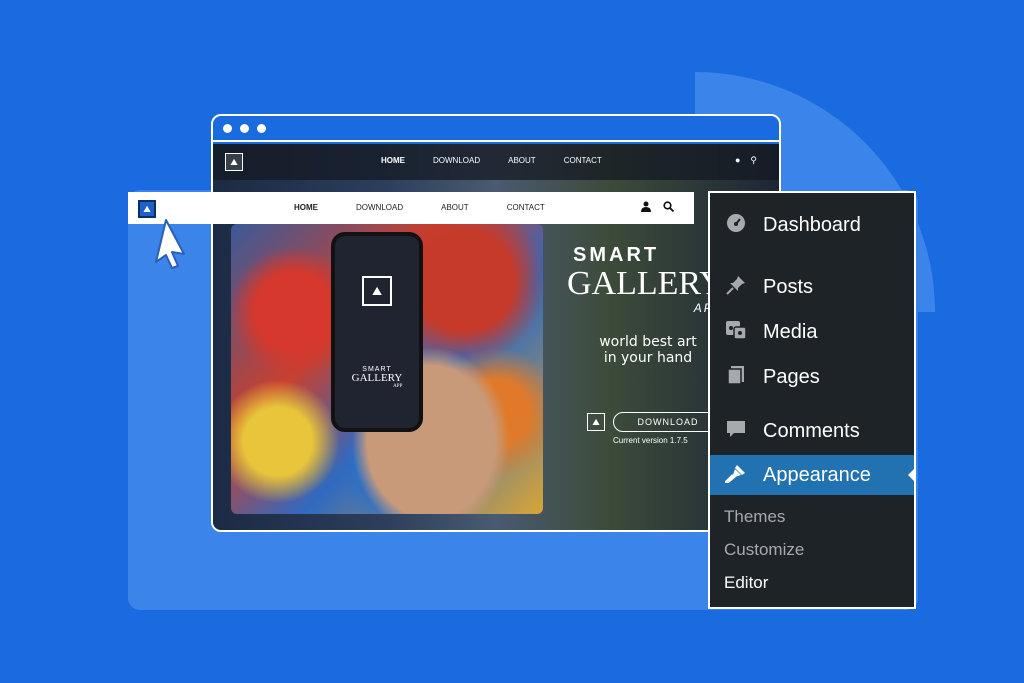  I want to click on mouse-cursor-icon, so click(168, 246).